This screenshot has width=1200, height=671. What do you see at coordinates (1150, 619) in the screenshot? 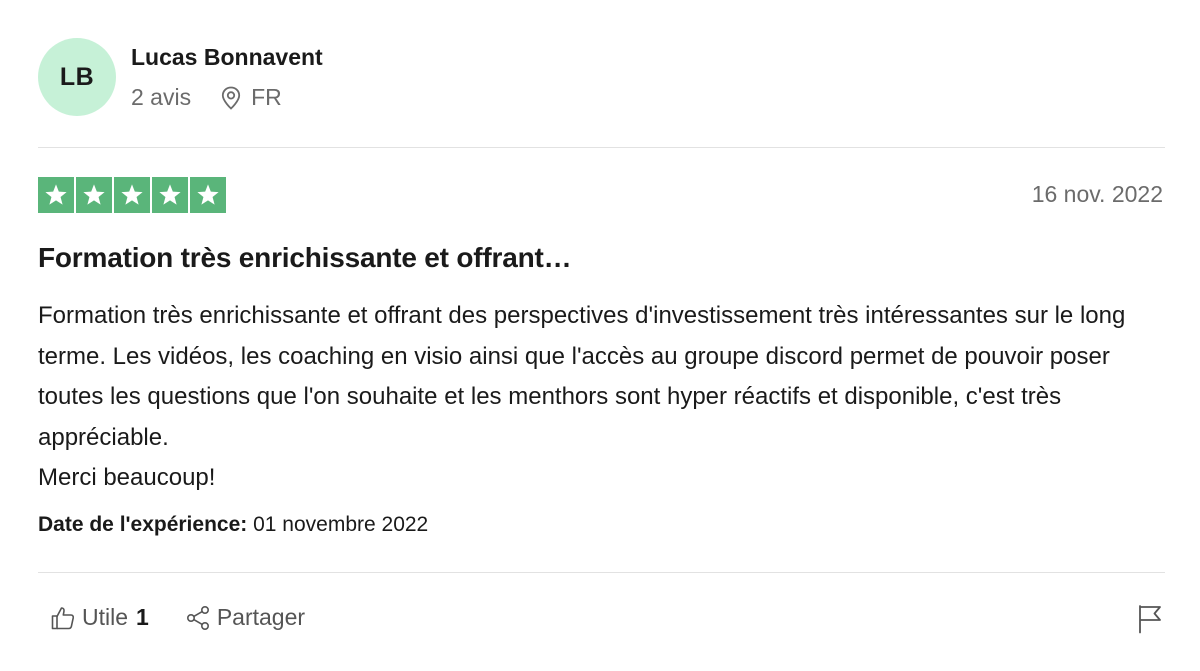
I see `flag-icon` at bounding box center [1150, 619].